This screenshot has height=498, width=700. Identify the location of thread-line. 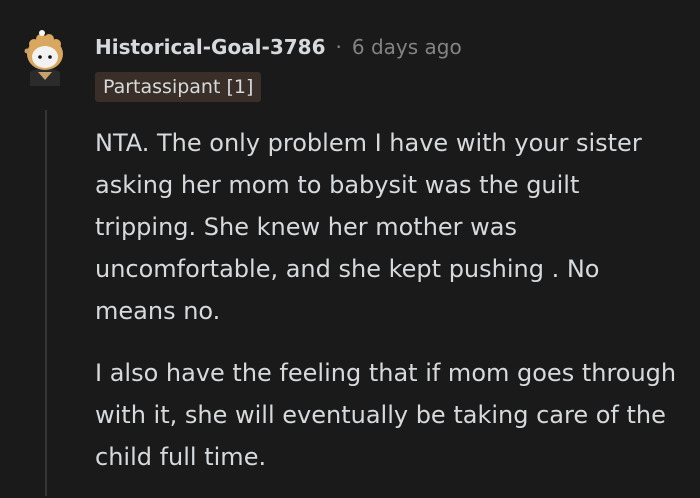
(46, 303).